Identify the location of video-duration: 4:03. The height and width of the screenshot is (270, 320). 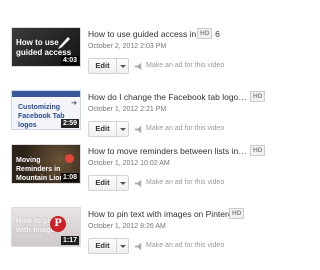
(69, 60).